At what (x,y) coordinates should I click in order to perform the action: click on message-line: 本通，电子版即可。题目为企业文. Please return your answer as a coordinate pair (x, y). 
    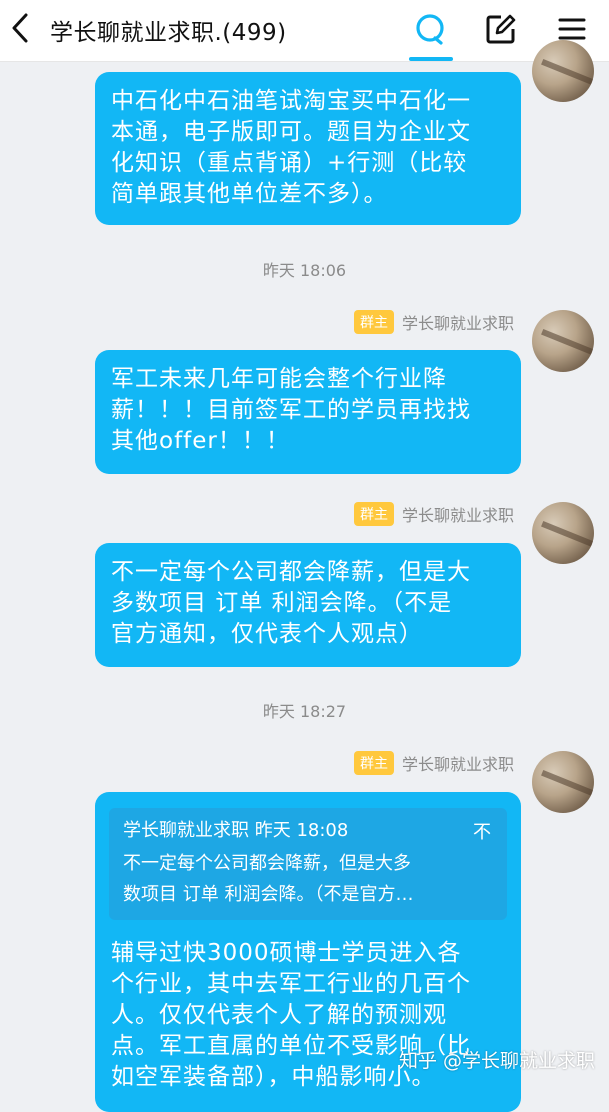
    Looking at the image, I should click on (291, 132).